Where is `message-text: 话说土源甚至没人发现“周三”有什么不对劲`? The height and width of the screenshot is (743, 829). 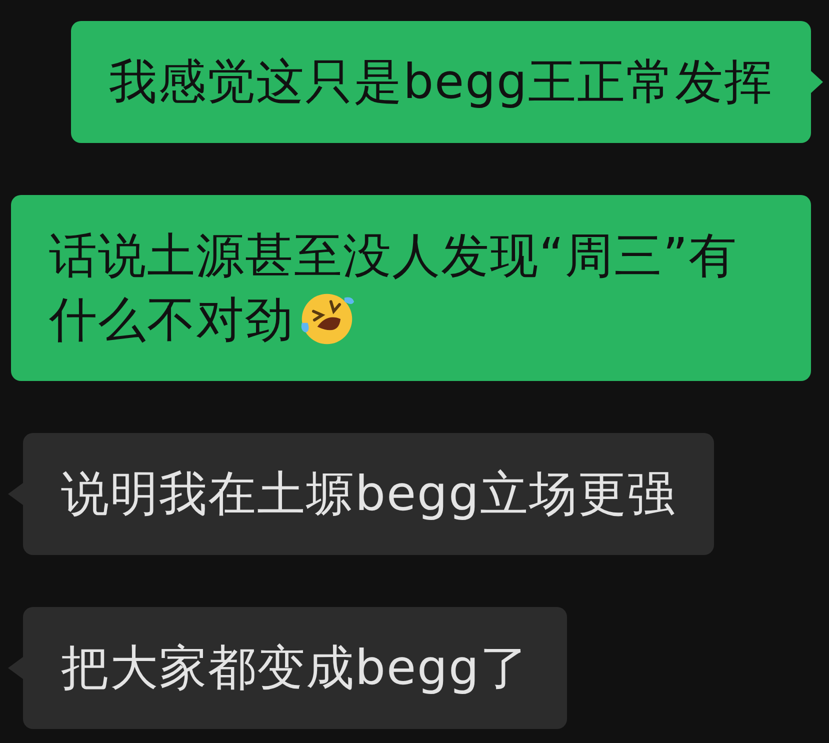 message-text: 话说土源甚至没人发现“周三”有什么不对劲 is located at coordinates (393, 288).